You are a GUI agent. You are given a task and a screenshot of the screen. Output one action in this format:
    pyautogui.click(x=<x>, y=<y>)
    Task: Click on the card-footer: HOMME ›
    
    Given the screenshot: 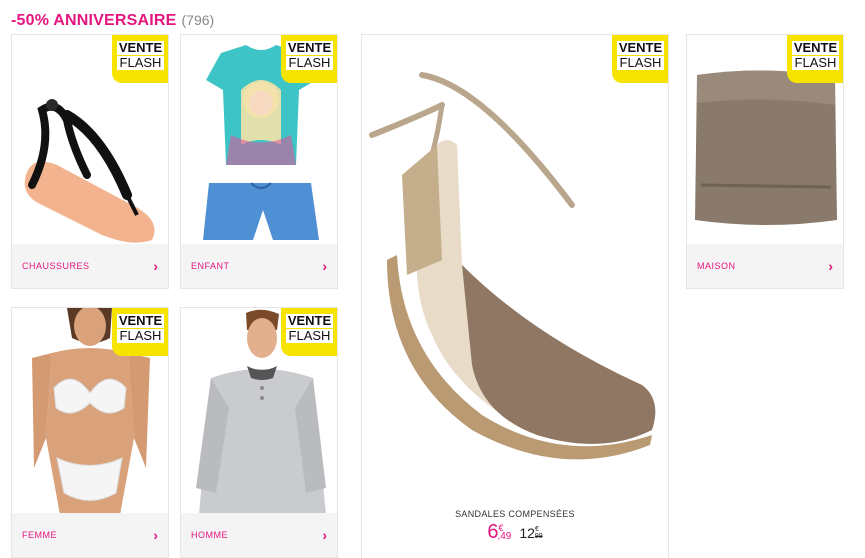 What is the action you would take?
    pyautogui.click(x=259, y=535)
    